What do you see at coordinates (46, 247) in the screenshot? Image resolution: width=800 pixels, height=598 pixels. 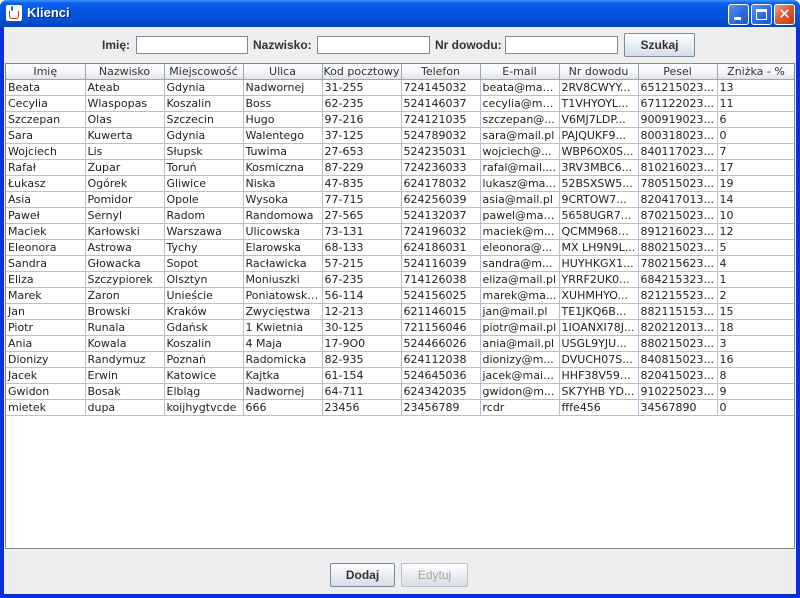 I see `table-cell: Eleonora` at bounding box center [46, 247].